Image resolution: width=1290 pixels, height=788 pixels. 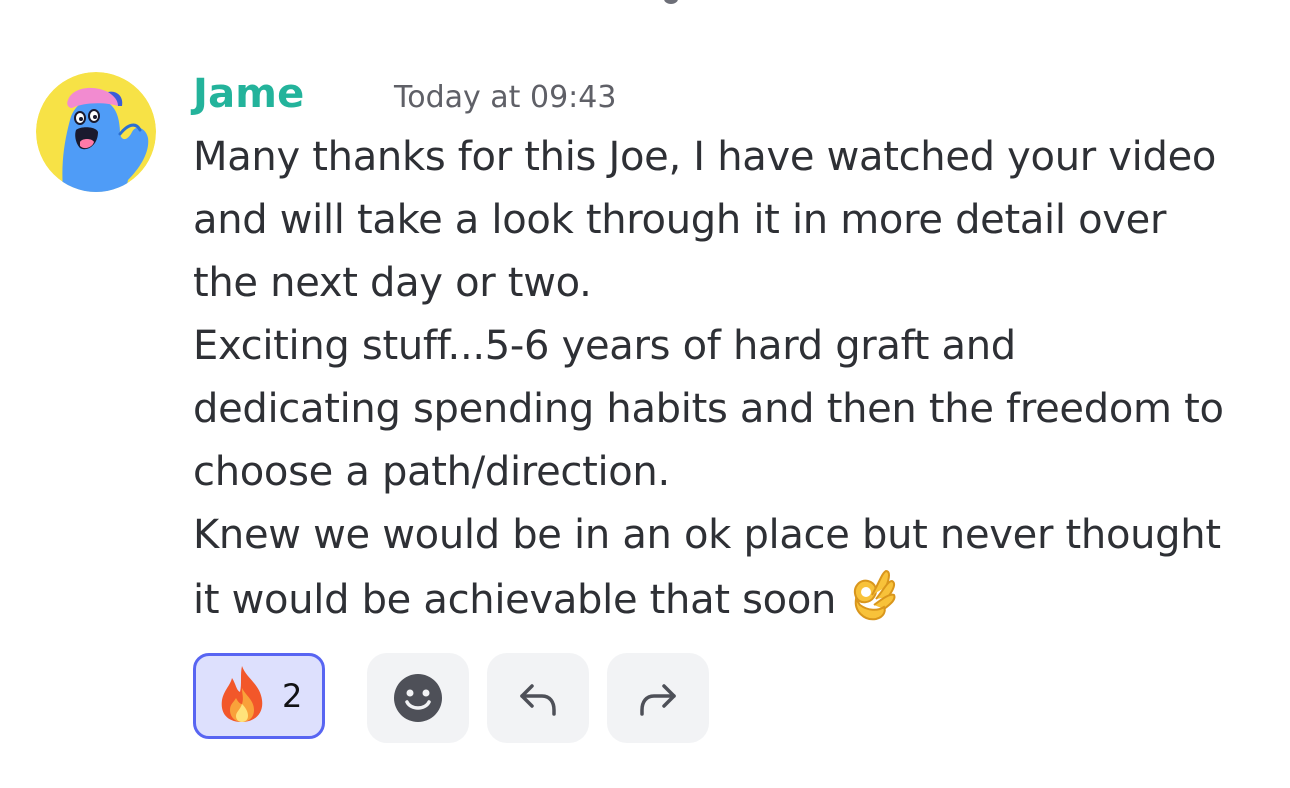 What do you see at coordinates (505, 97) in the screenshot?
I see `message-timestamp: Today at 09:43` at bounding box center [505, 97].